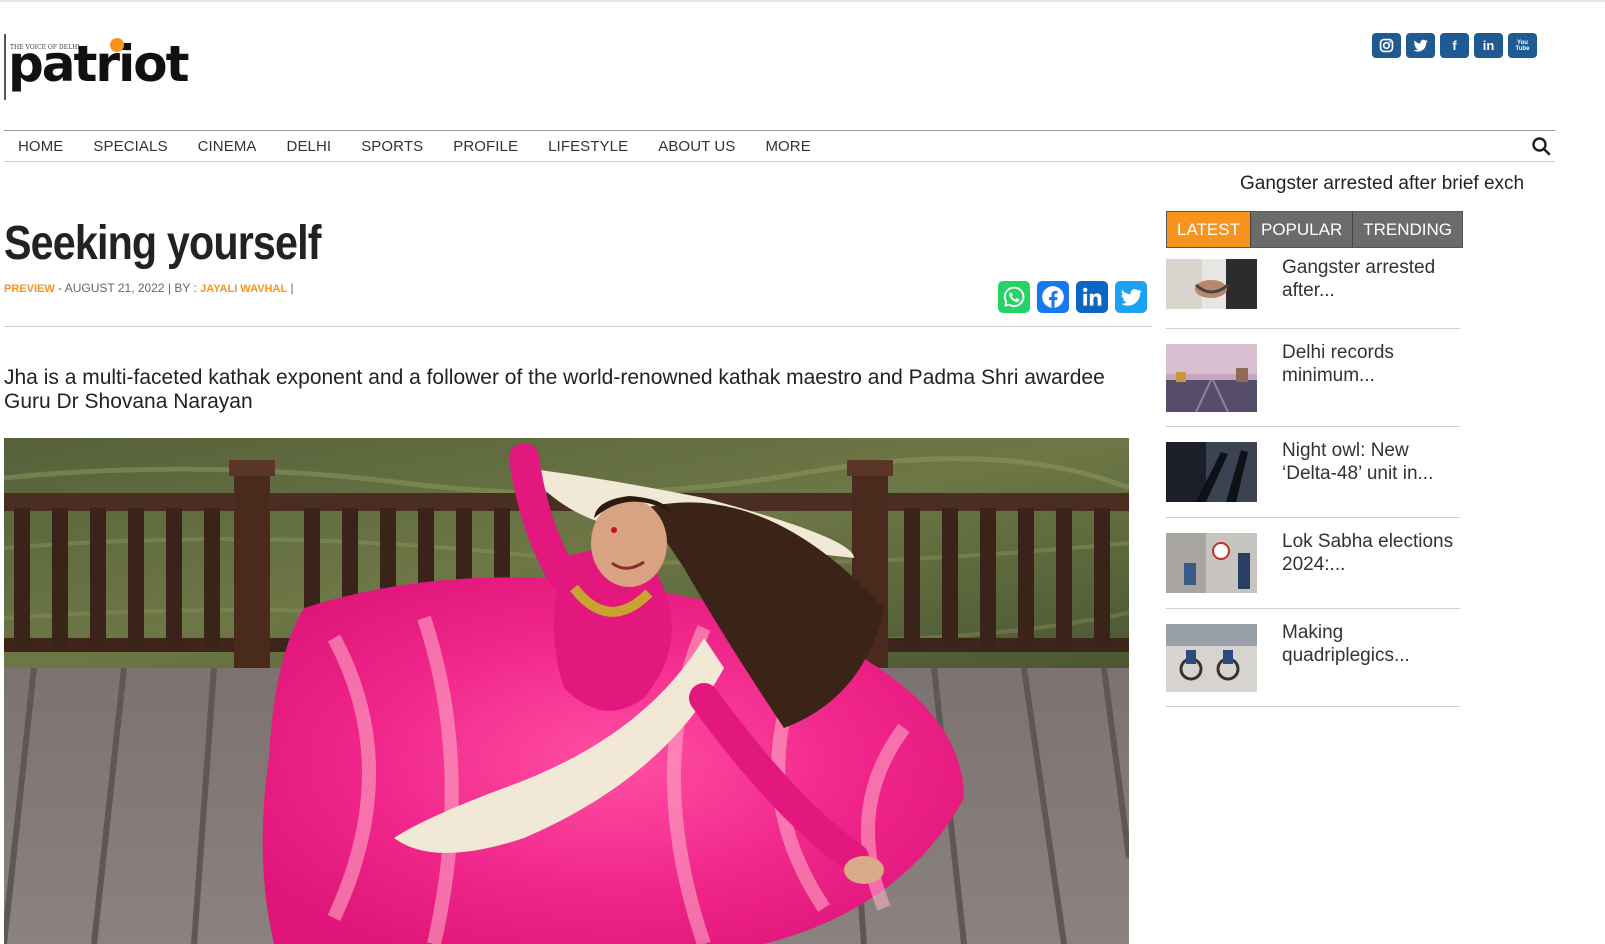 The image size is (1605, 944). I want to click on site-logo: THE VOICE OF DELHI patriot, so click(96, 67).